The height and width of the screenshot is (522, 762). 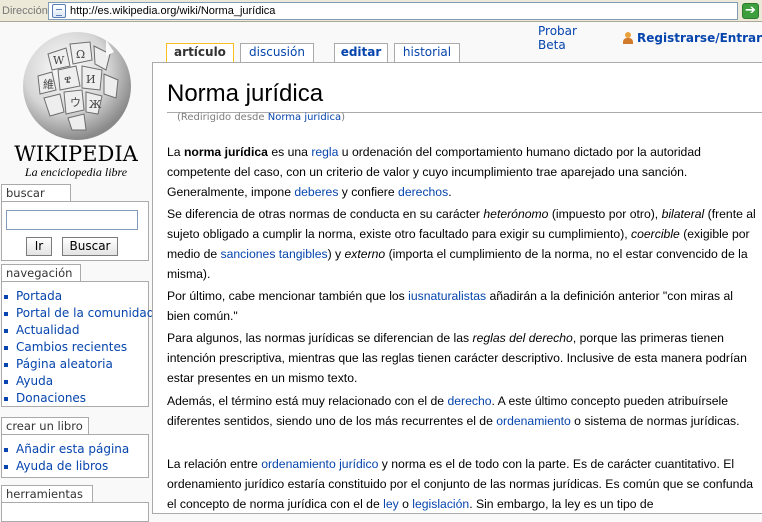 What do you see at coordinates (80, 54) in the screenshot?
I see `svg-text: Ω` at bounding box center [80, 54].